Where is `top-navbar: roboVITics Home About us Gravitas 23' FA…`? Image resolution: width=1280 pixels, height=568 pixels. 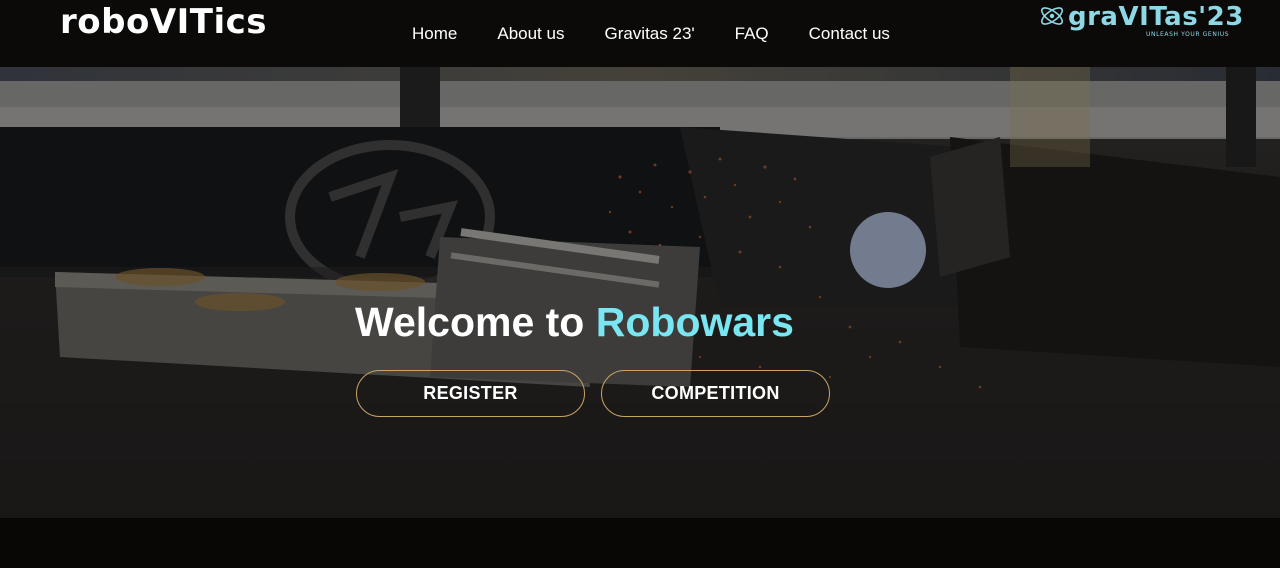
top-navbar: roboVITics Home About us Gravitas 23' FA… is located at coordinates (640, 33).